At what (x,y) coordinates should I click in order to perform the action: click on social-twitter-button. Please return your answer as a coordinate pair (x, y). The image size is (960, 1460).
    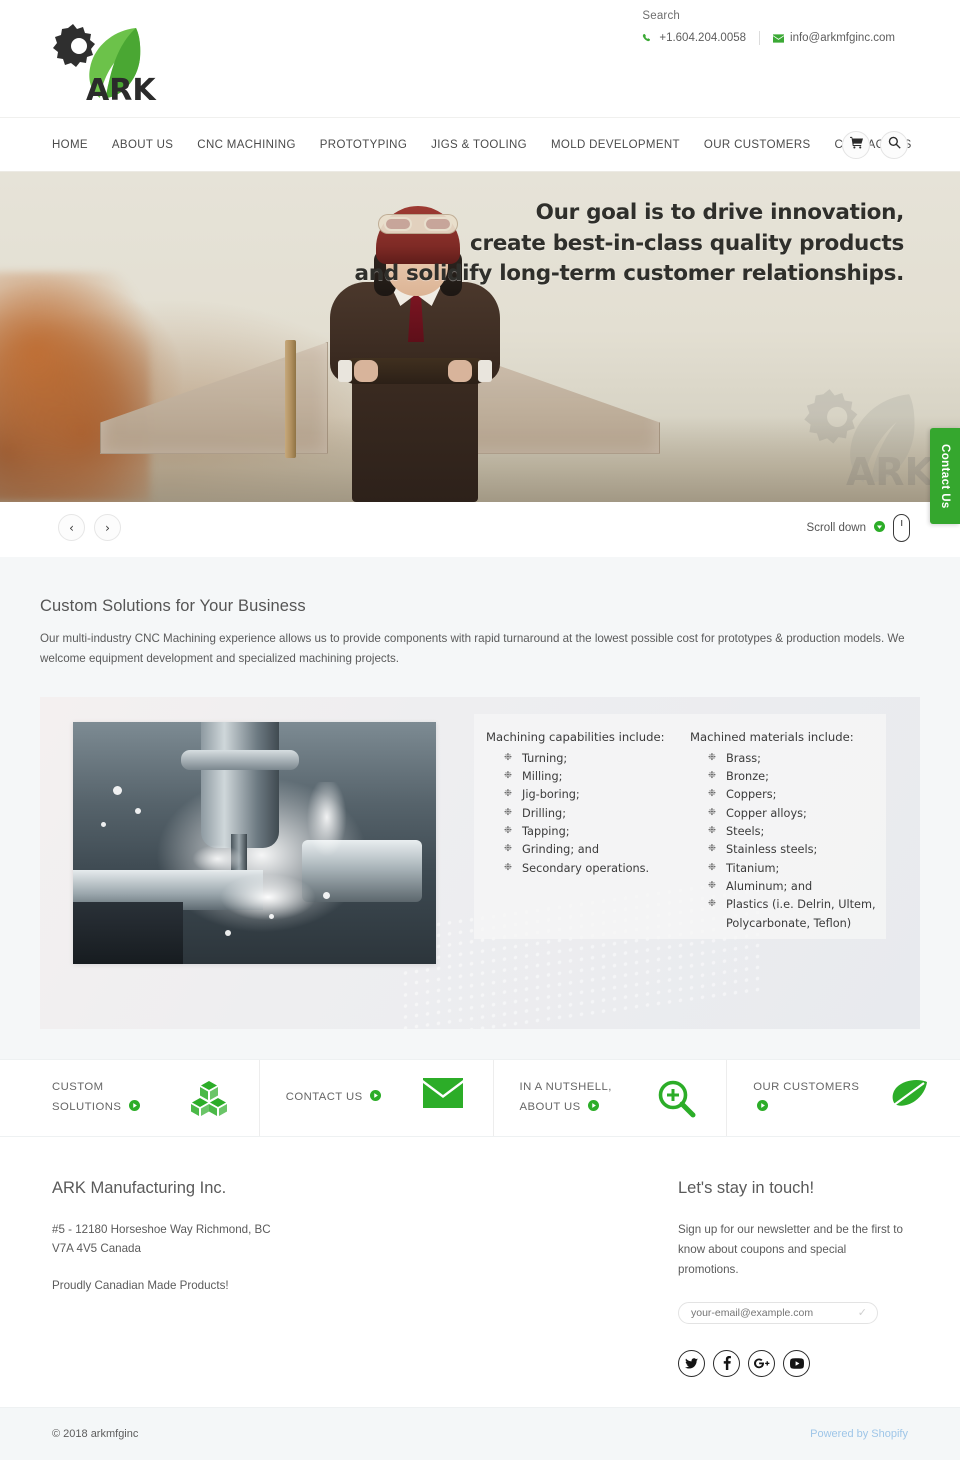
    Looking at the image, I should click on (691, 1363).